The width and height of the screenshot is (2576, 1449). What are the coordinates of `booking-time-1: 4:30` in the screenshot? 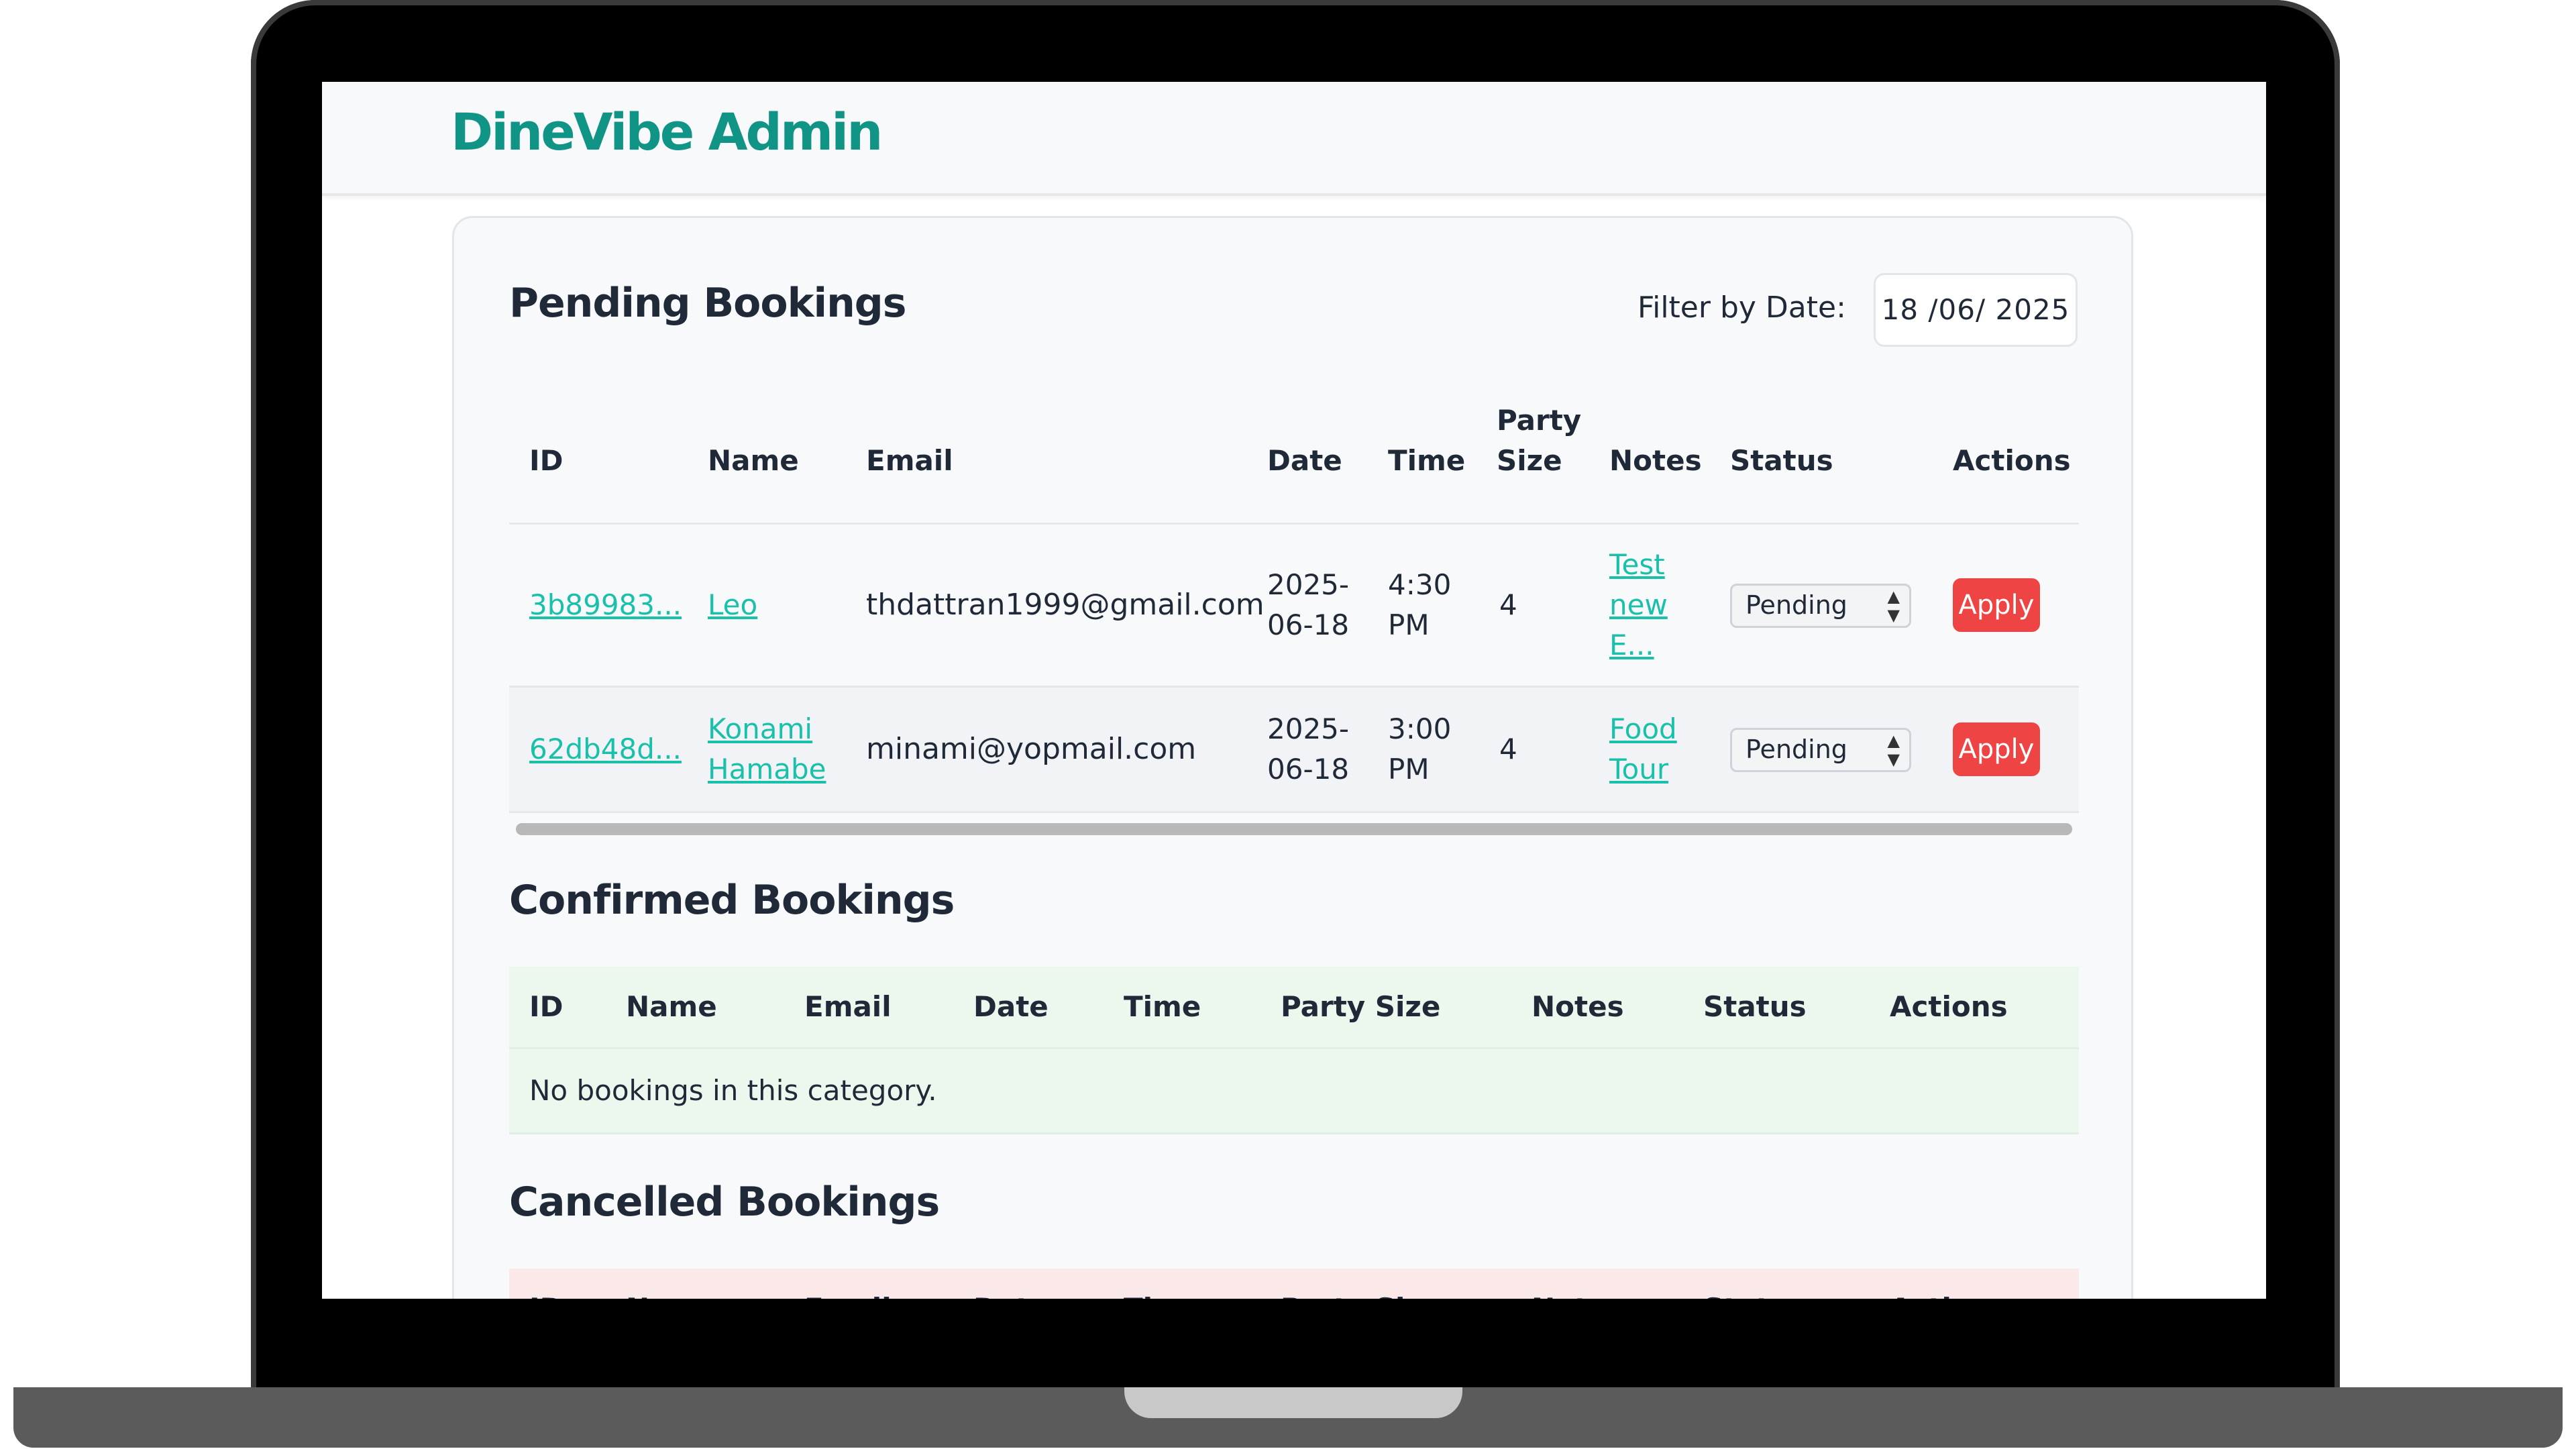 It's located at (1420, 584).